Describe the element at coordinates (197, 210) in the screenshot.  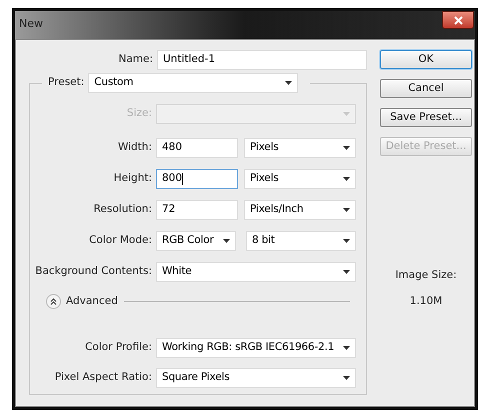
I see `input-field: 72` at that location.